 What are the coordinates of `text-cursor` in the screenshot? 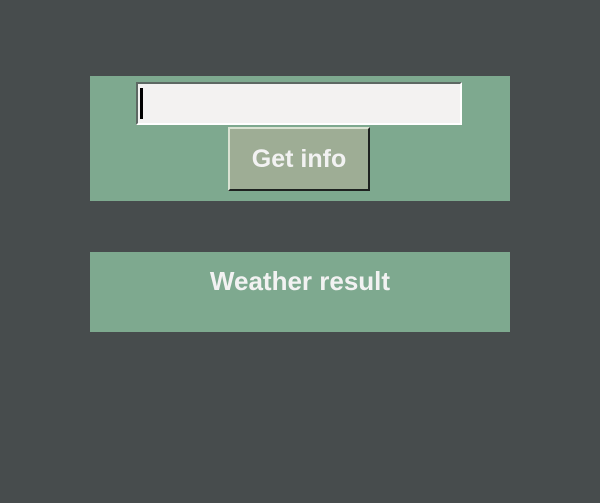 It's located at (141, 103).